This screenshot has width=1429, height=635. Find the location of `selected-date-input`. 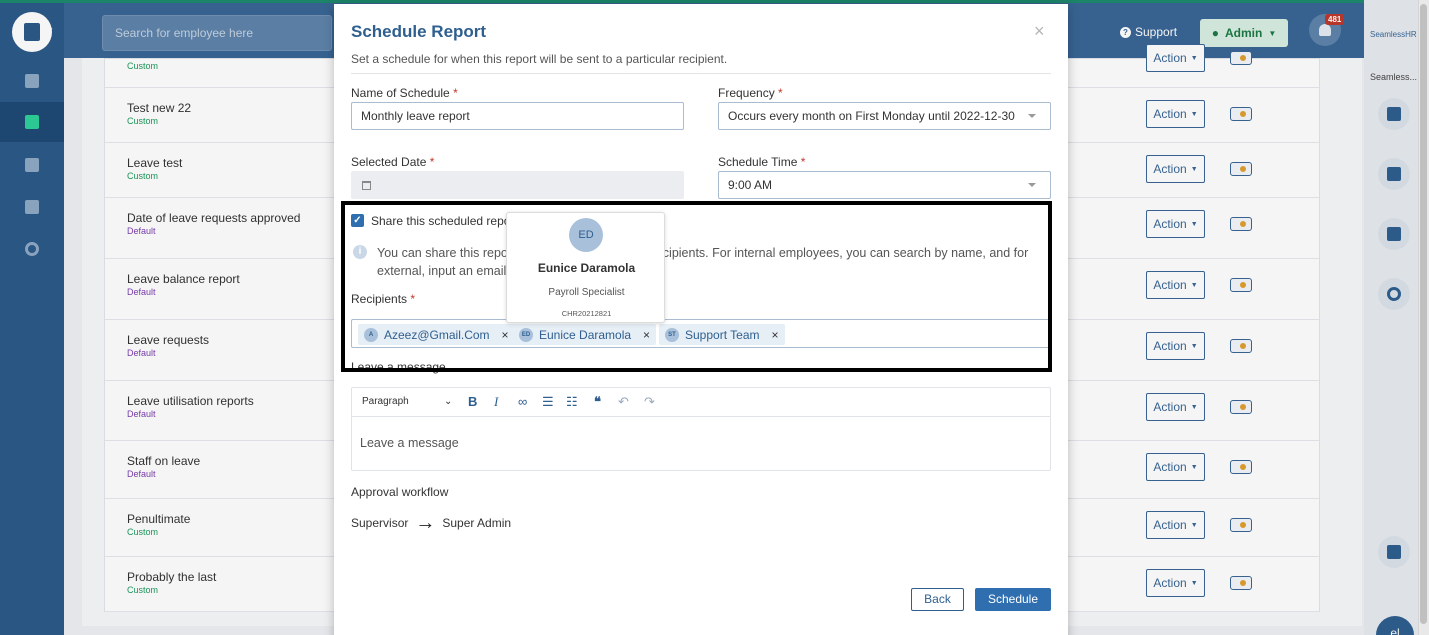

selected-date-input is located at coordinates (517, 185).